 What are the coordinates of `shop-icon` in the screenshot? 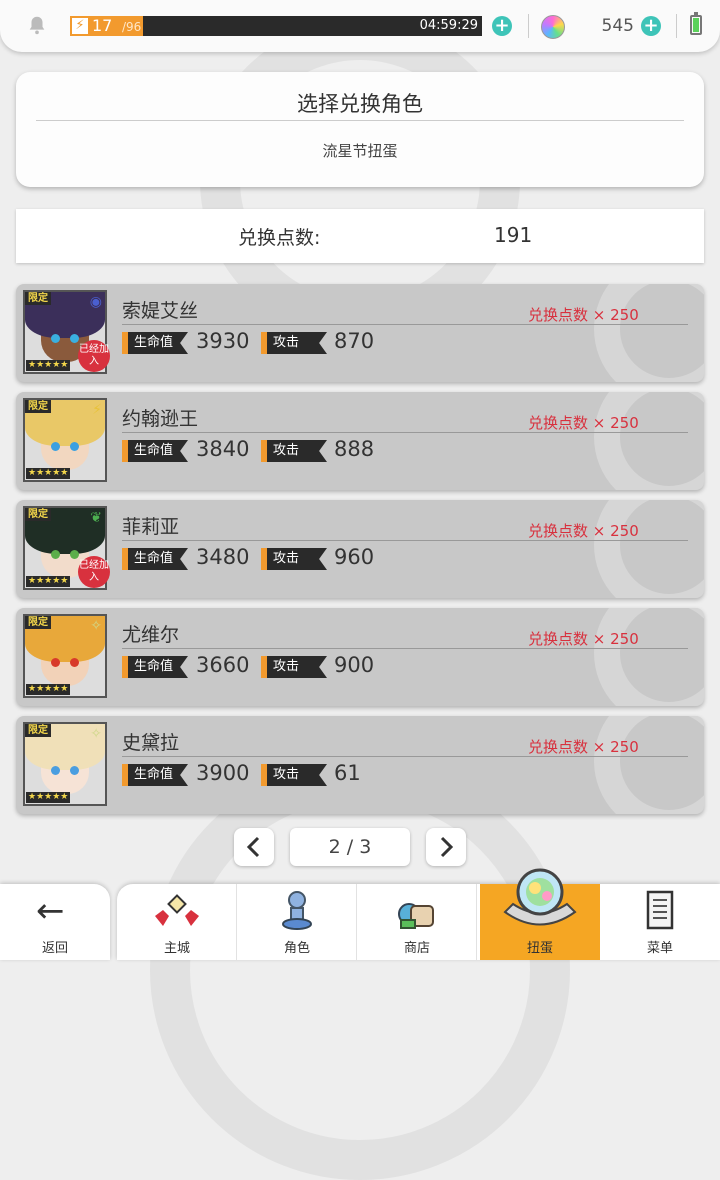 It's located at (416, 916).